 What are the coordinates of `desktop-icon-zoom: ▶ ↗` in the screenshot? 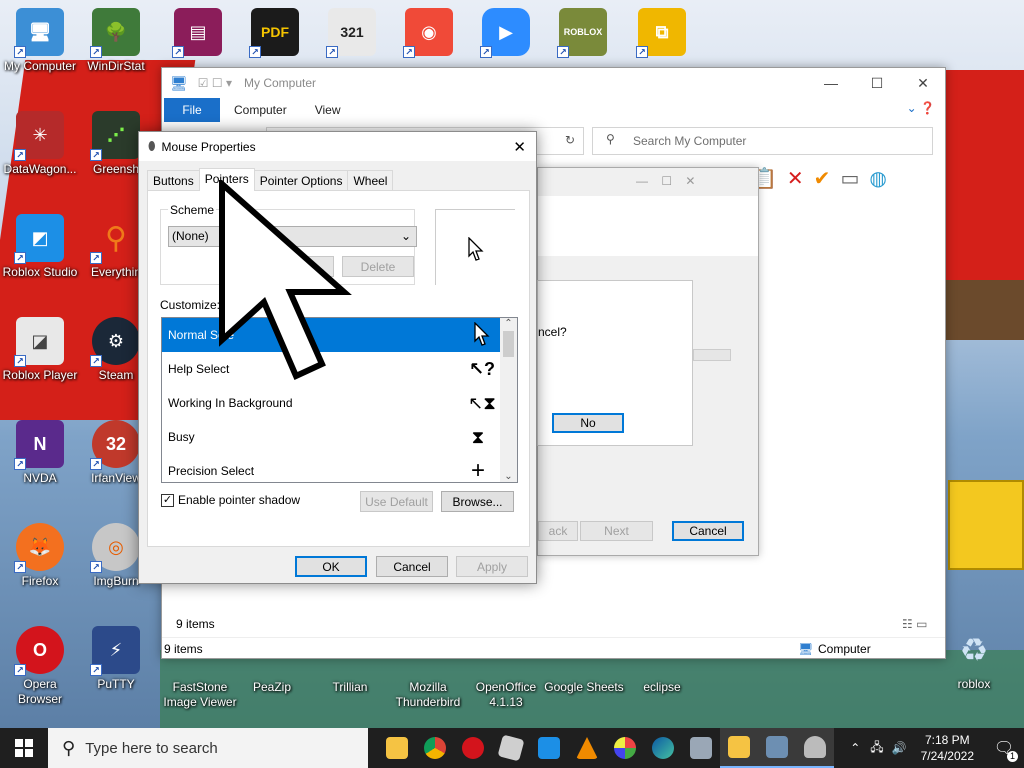 It's located at (506, 33).